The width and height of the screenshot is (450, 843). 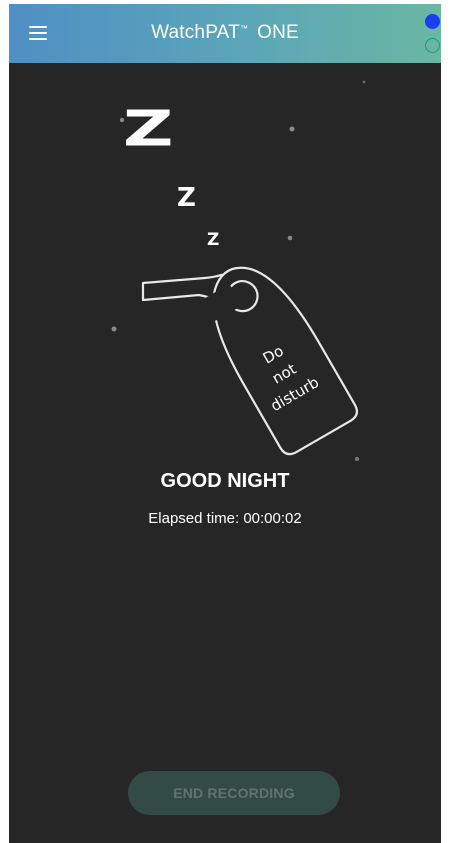 What do you see at coordinates (234, 793) in the screenshot?
I see `end-recording-button: END RECORDING` at bounding box center [234, 793].